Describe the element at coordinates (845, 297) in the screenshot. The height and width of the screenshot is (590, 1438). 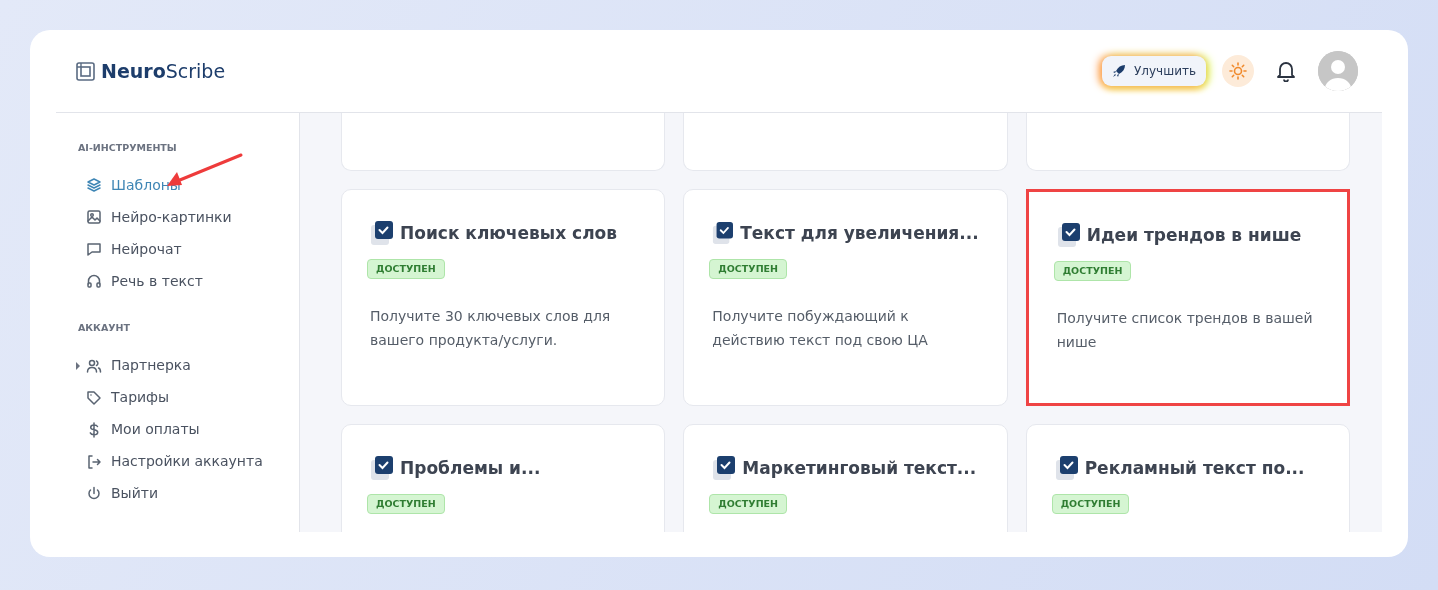
I see `template-card: Текст для увеличения... ДОСТУПЕН Получите побуждающий к действию текст под свою ЦА` at that location.